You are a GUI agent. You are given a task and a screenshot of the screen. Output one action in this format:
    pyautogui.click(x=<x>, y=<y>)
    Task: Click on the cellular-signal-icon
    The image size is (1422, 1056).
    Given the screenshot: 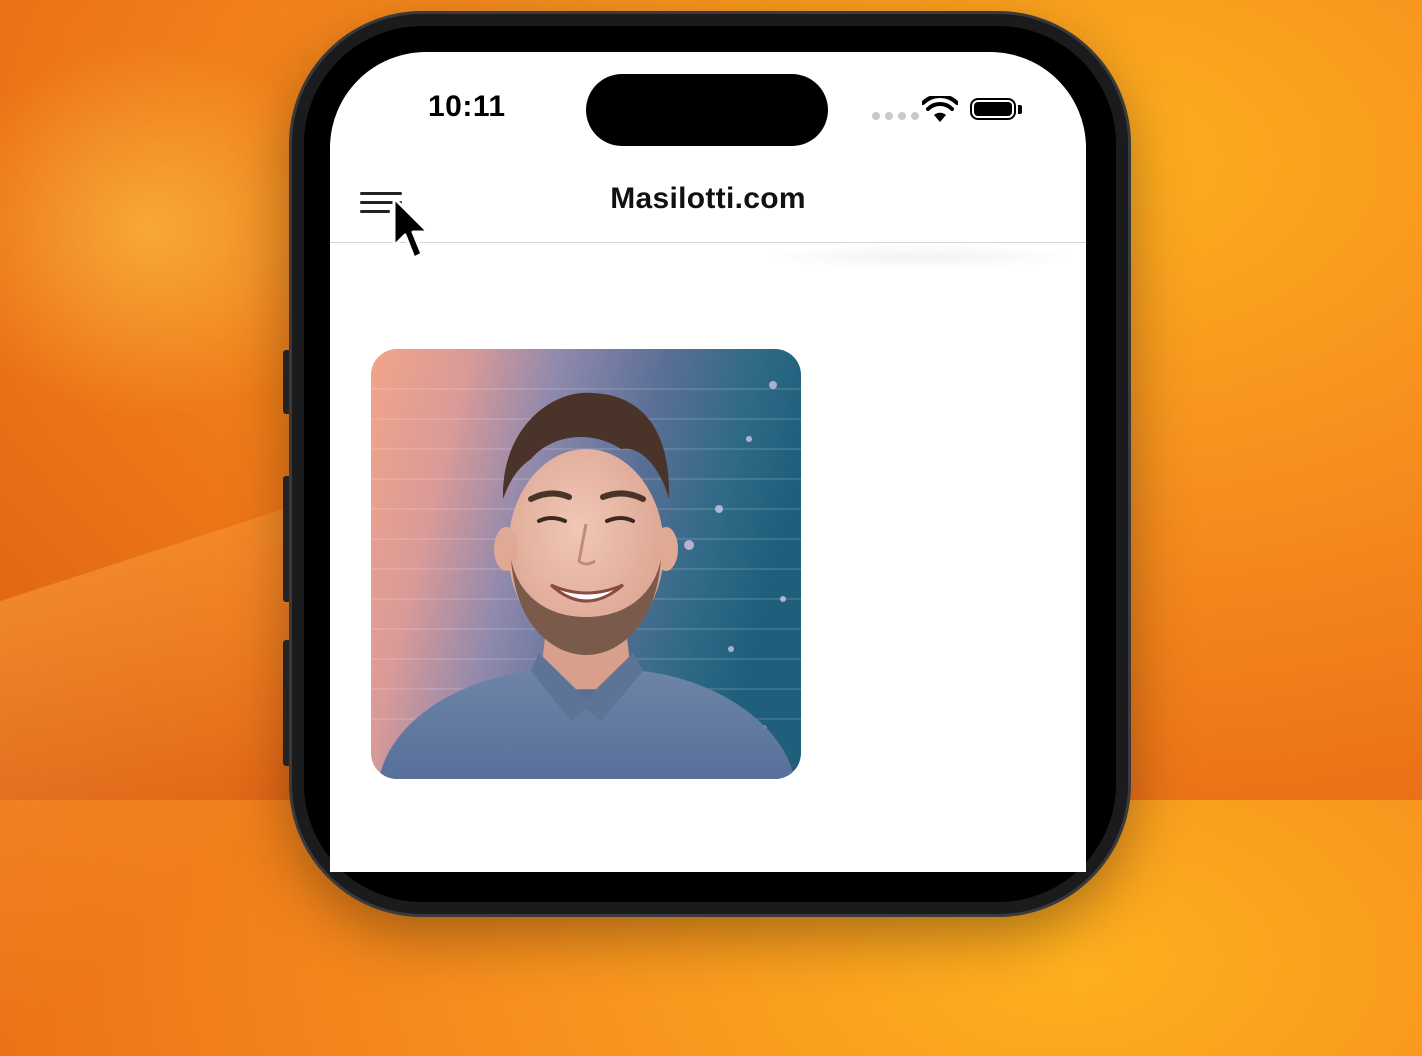 What is the action you would take?
    pyautogui.click(x=895, y=116)
    